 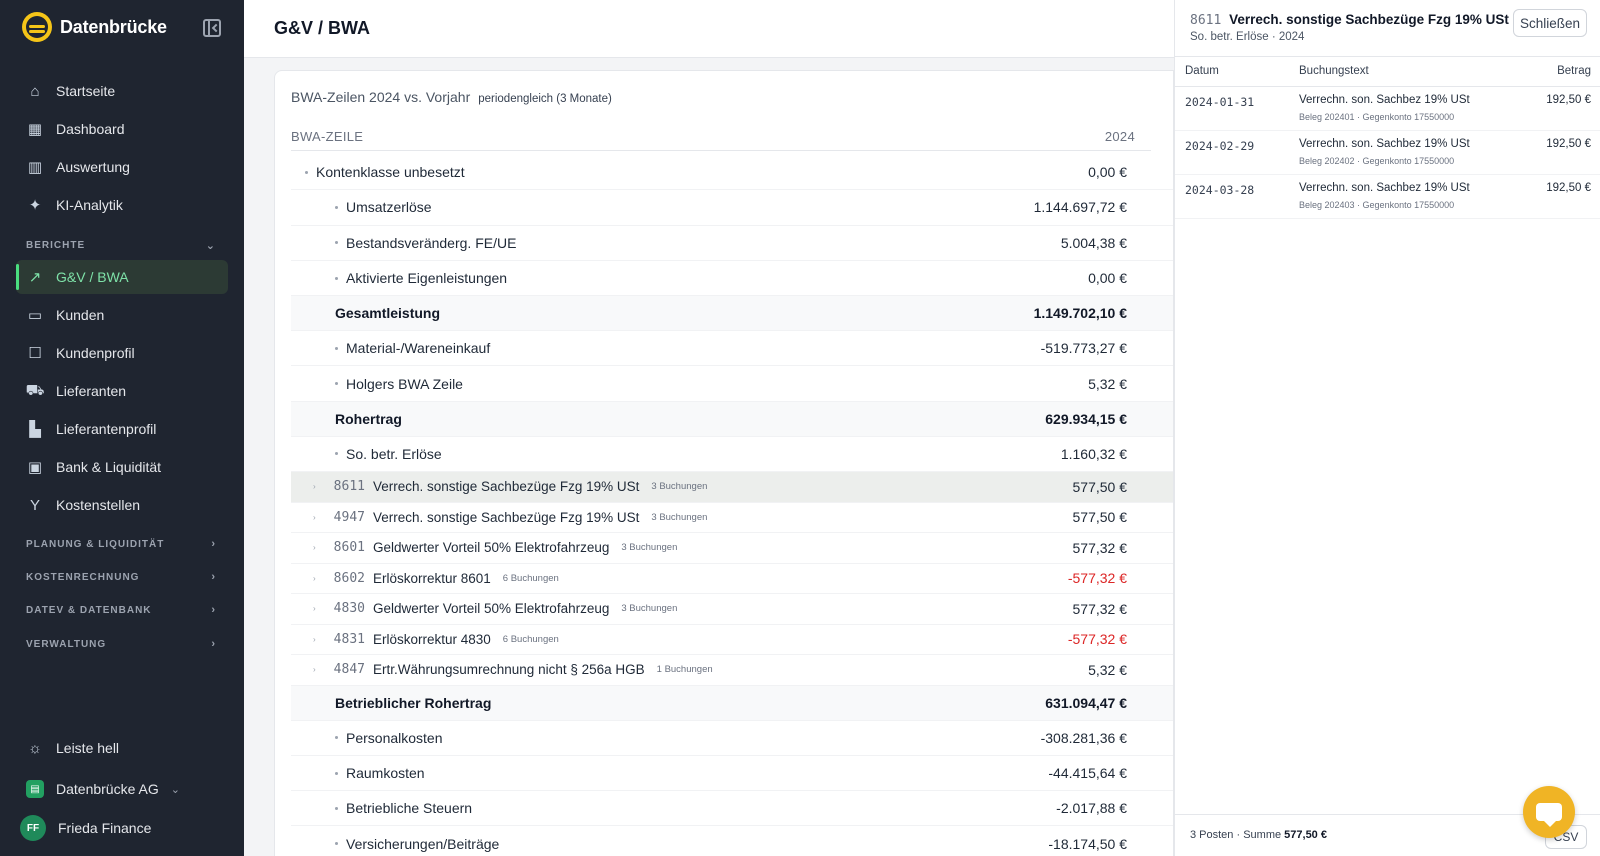 What do you see at coordinates (732, 841) in the screenshot?
I see `bwa-row: Versicherungen/Beiträge -18.174,50 €` at bounding box center [732, 841].